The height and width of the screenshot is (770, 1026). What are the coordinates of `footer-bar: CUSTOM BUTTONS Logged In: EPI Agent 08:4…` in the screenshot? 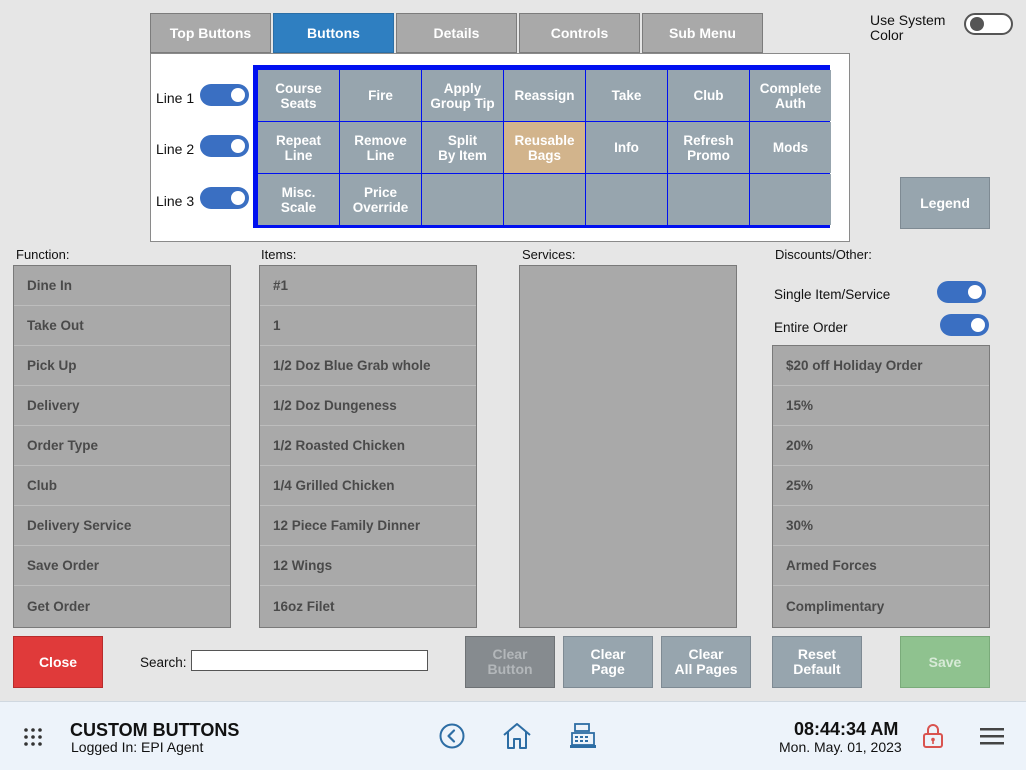 It's located at (513, 735).